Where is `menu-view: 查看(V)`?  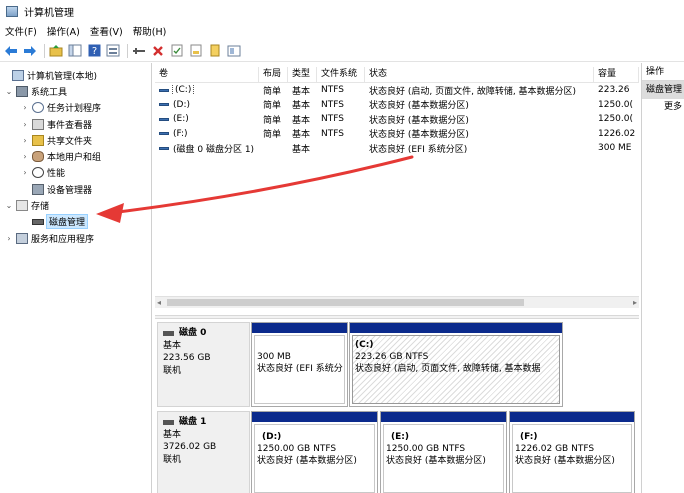 menu-view: 查看(V) is located at coordinates (110, 31).